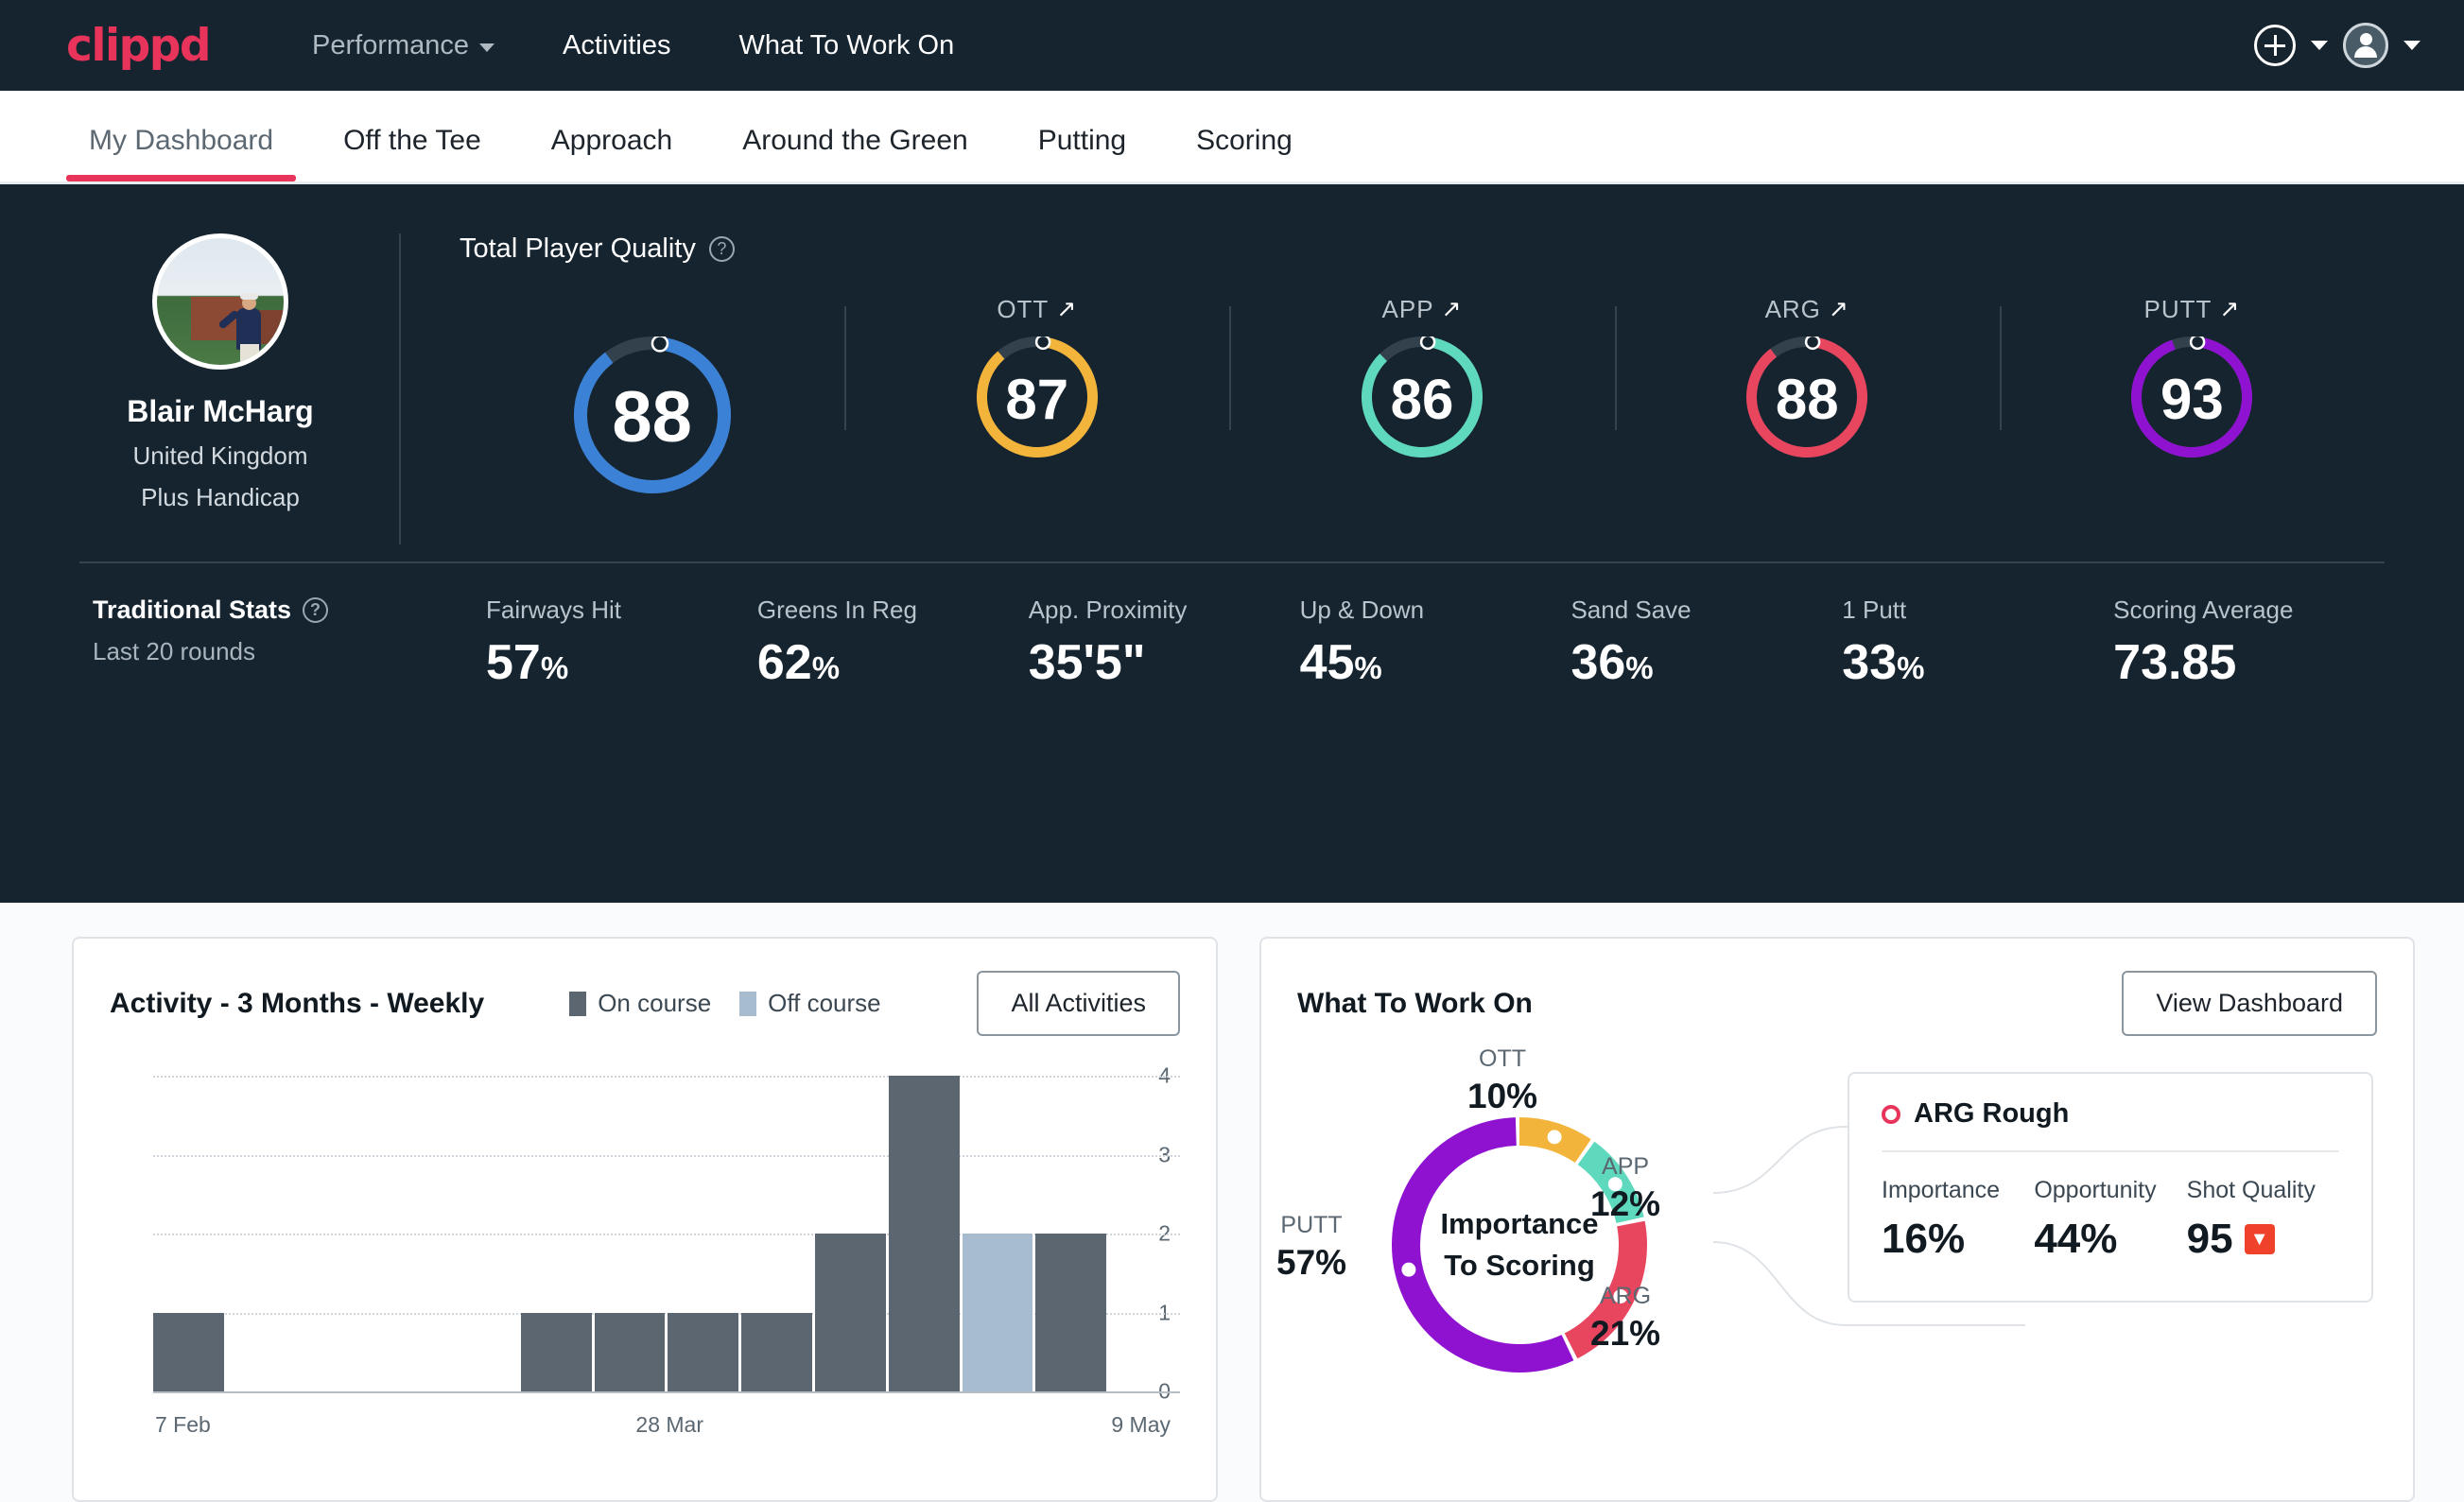  I want to click on ring-value: 86, so click(1422, 399).